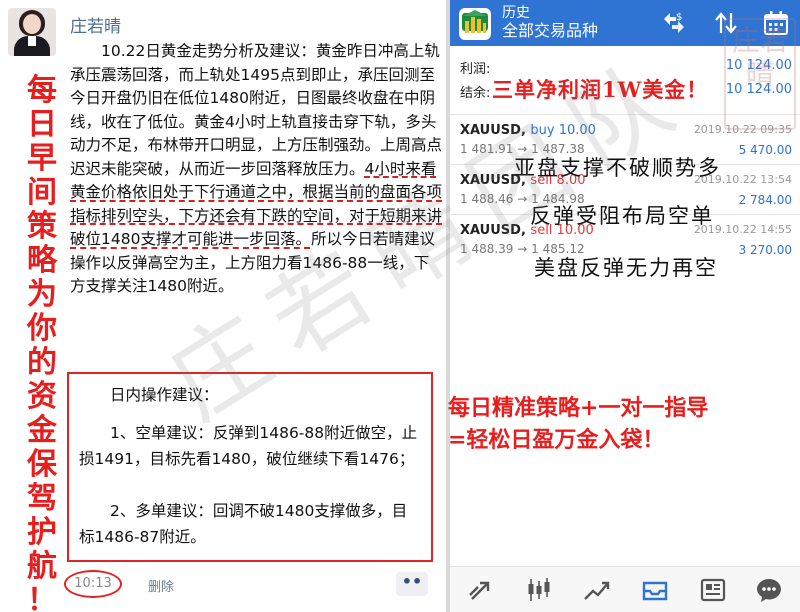 The height and width of the screenshot is (612, 800). I want to click on chart-icon, so click(539, 590).